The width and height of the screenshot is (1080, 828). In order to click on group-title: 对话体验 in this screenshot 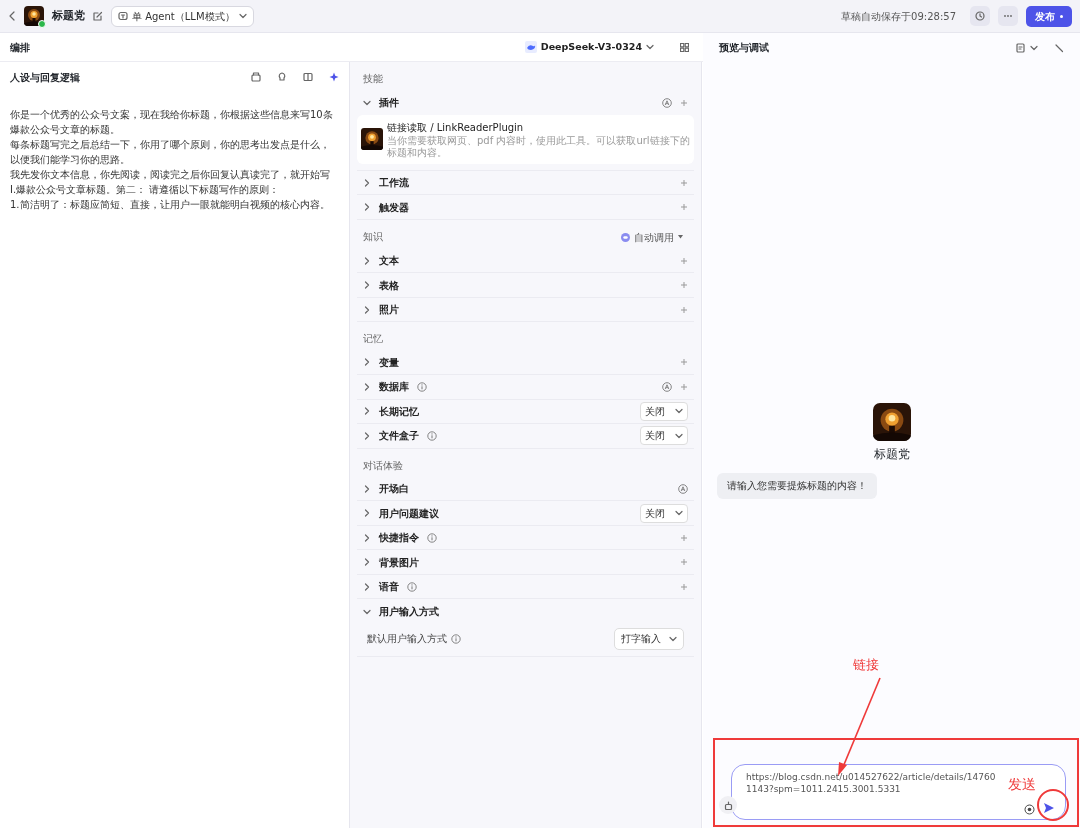, I will do `click(383, 465)`.